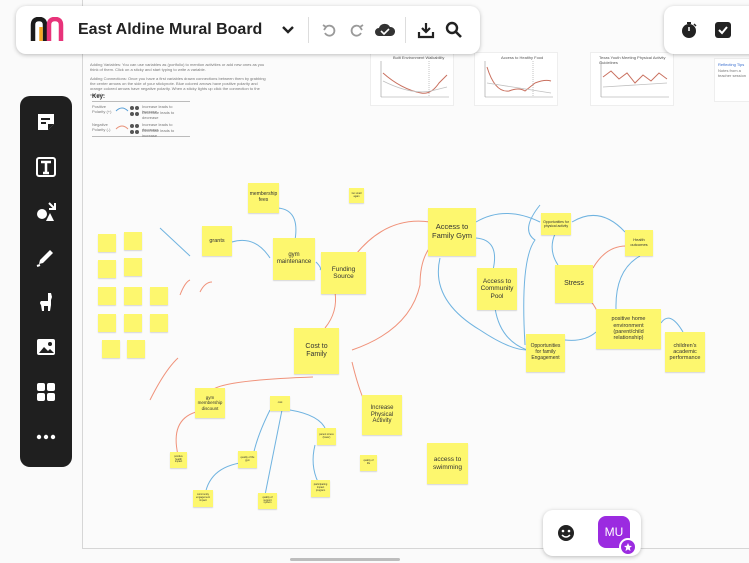 The image size is (749, 563). I want to click on download-icon, so click(426, 30).